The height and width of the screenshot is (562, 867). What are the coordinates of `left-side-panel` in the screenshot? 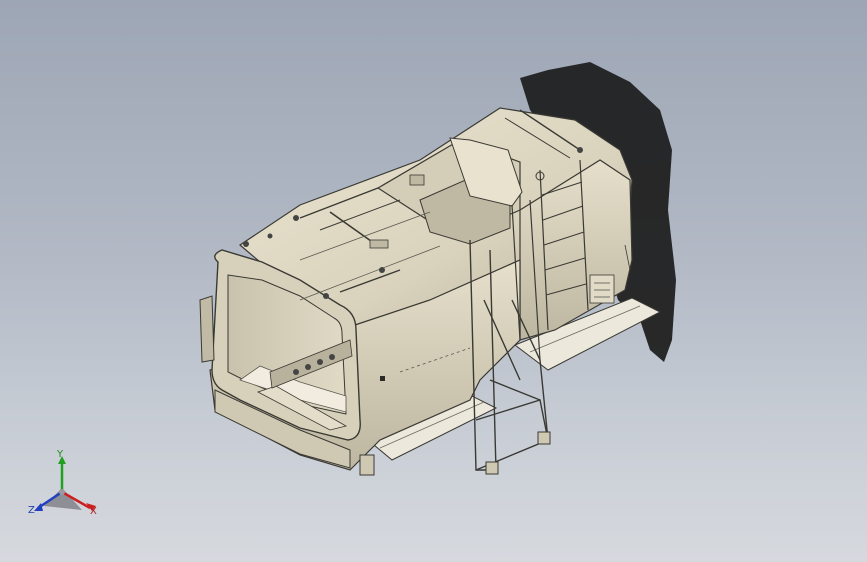 It's located at (207, 329).